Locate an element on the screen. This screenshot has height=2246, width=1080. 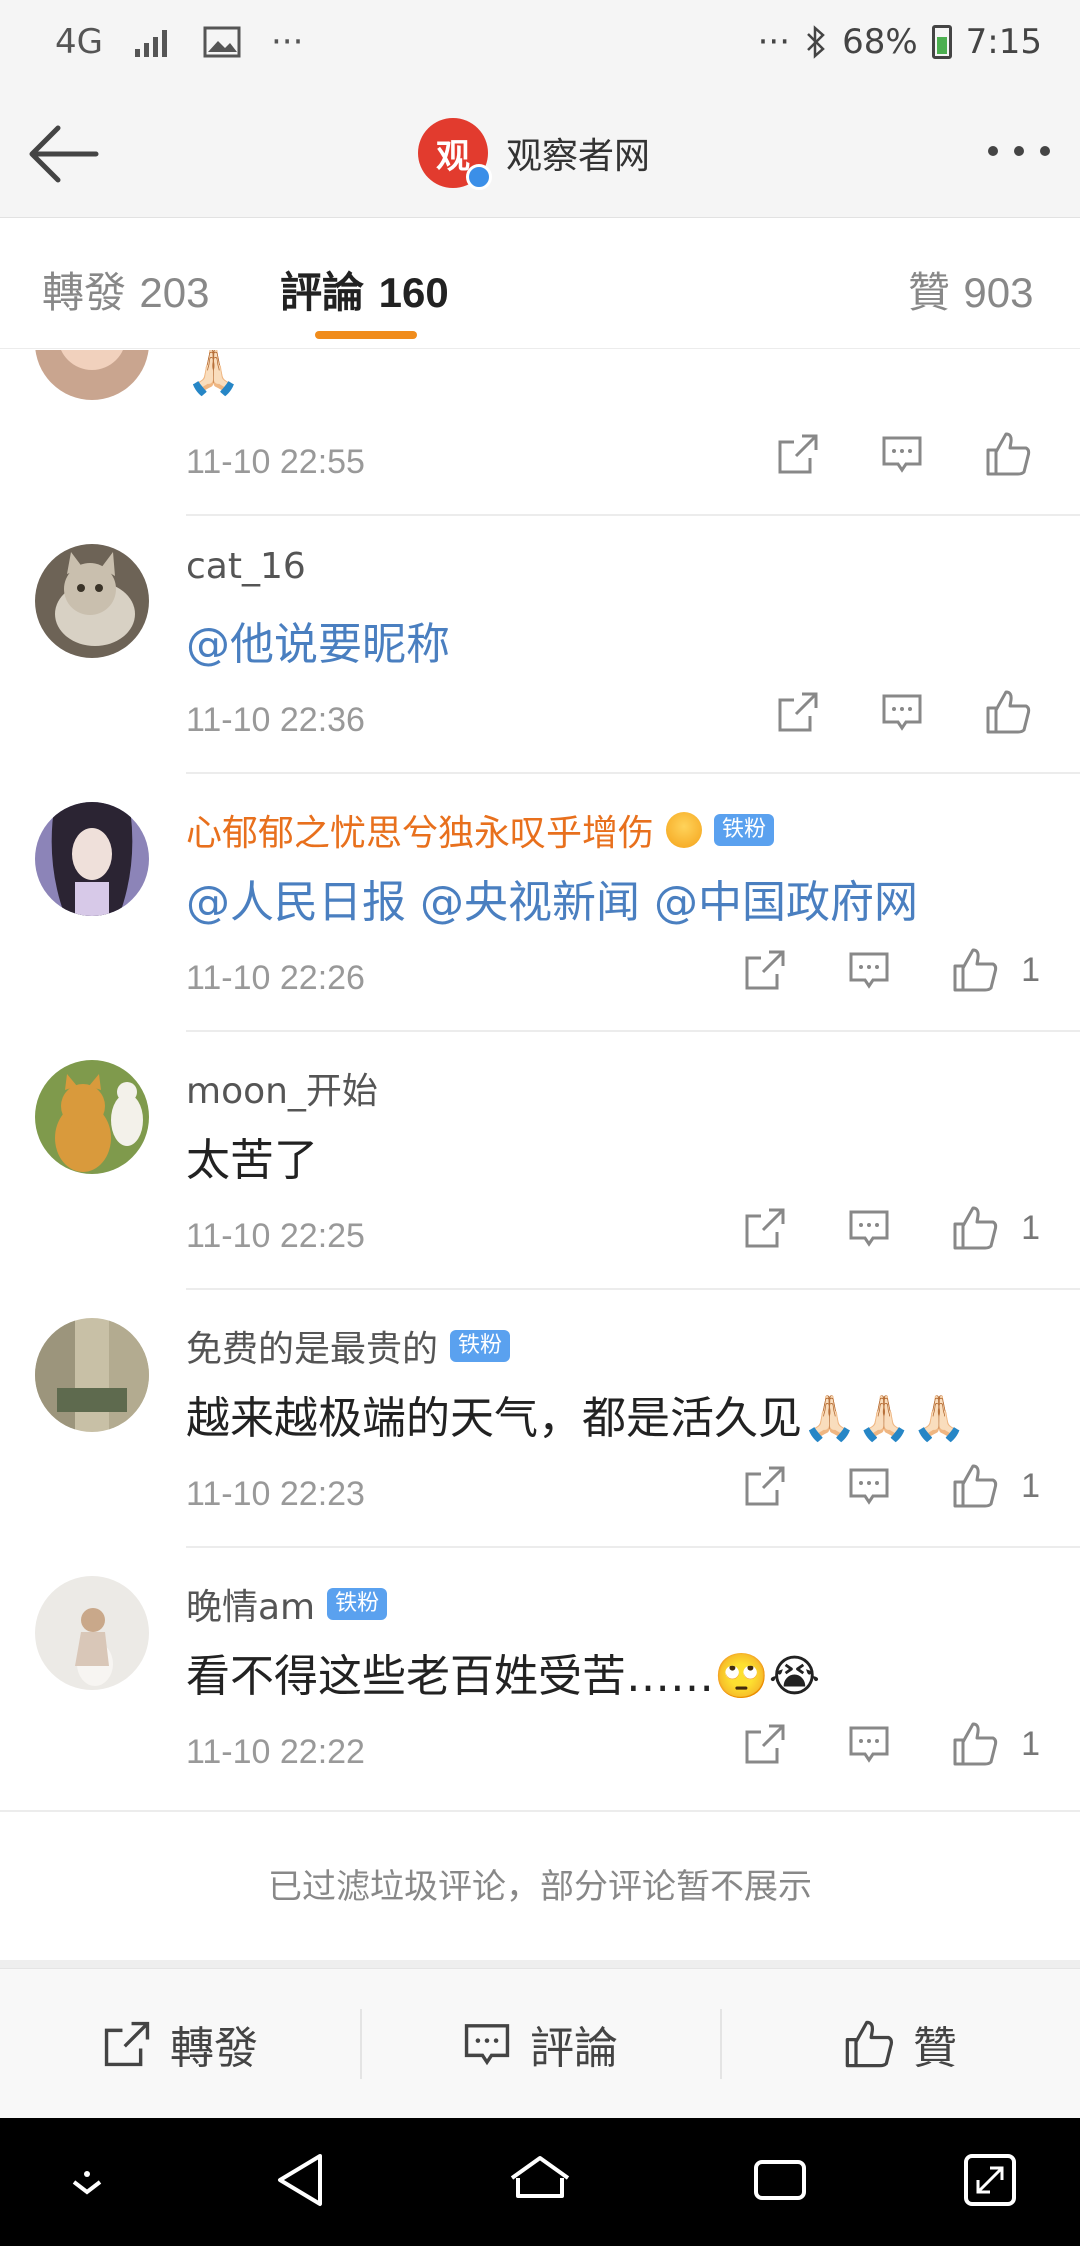
repost-button: 轉發 is located at coordinates (180, 2043).